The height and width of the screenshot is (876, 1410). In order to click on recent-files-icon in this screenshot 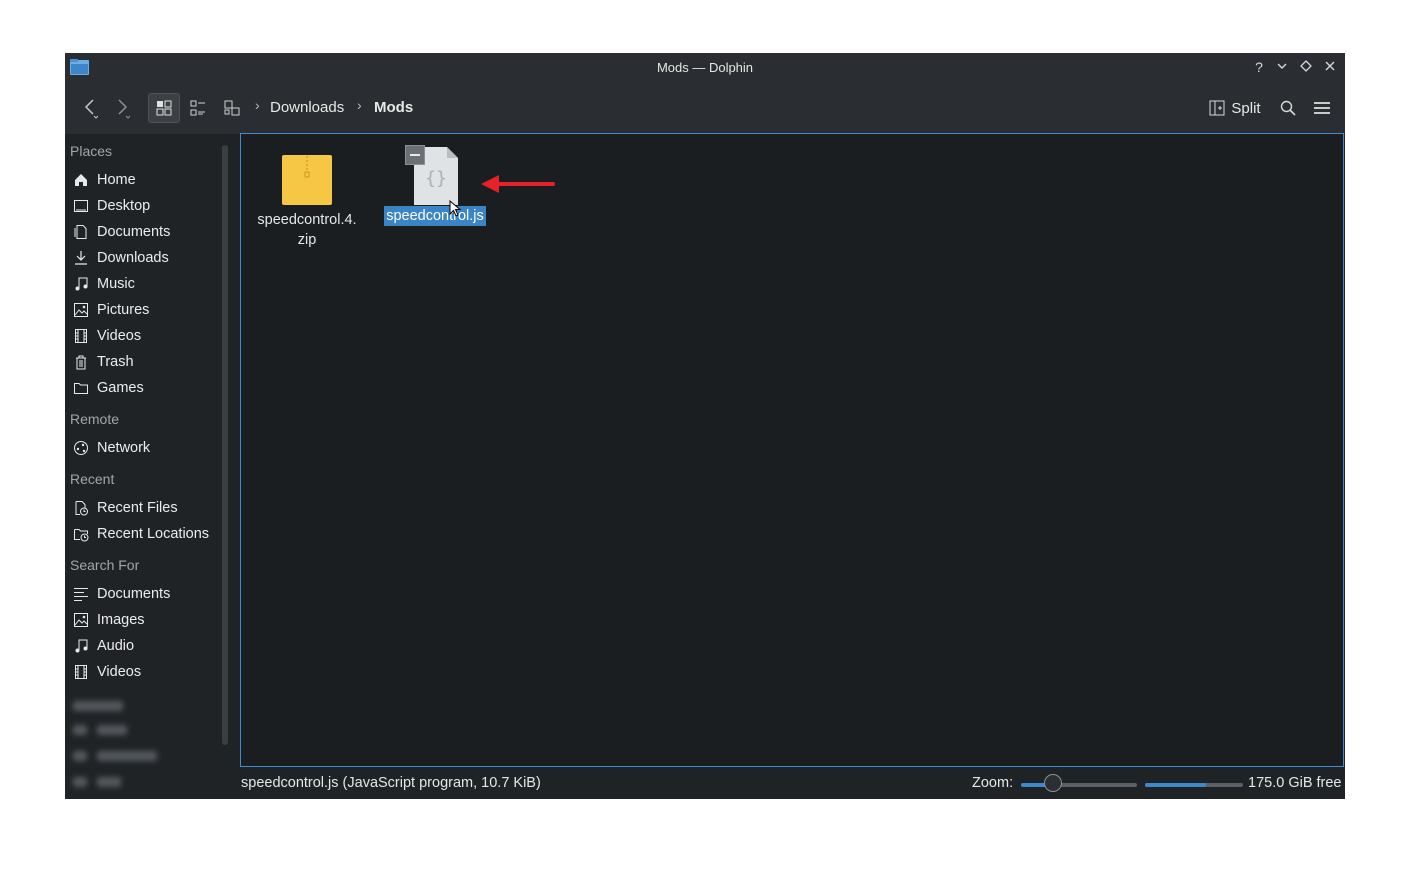, I will do `click(81, 508)`.